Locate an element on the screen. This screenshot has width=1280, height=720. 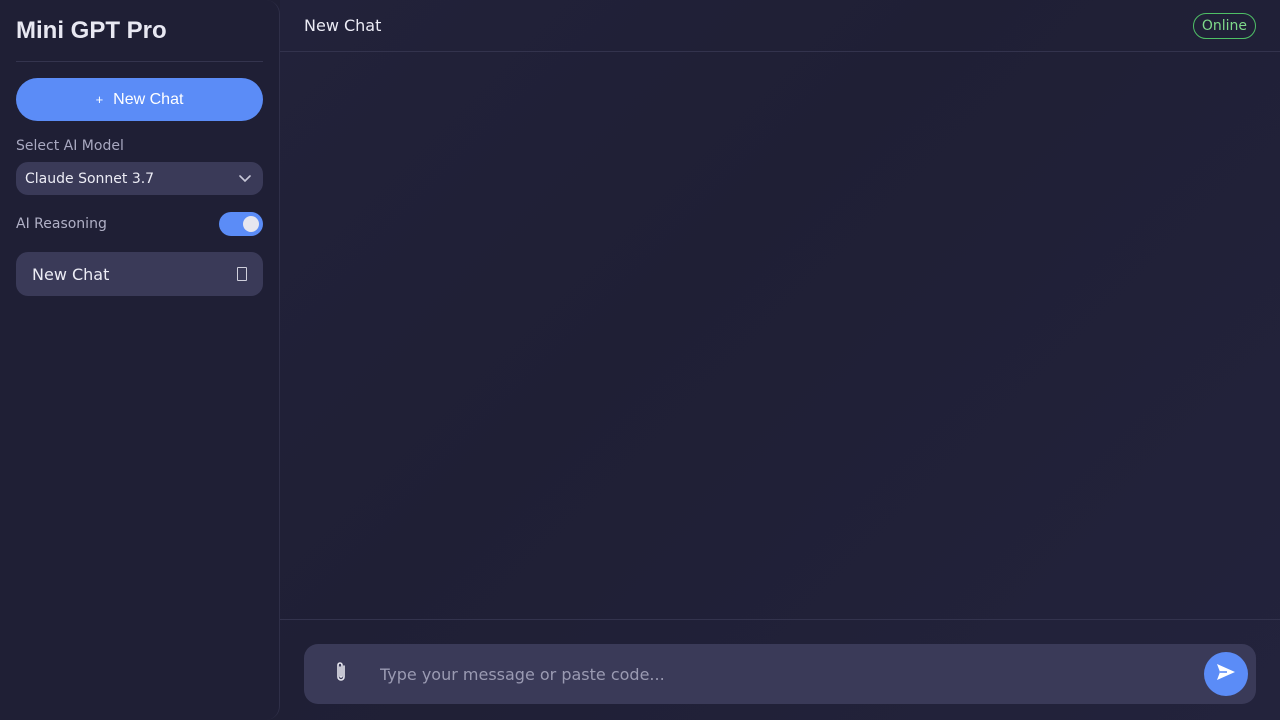
send-button is located at coordinates (1226, 674).